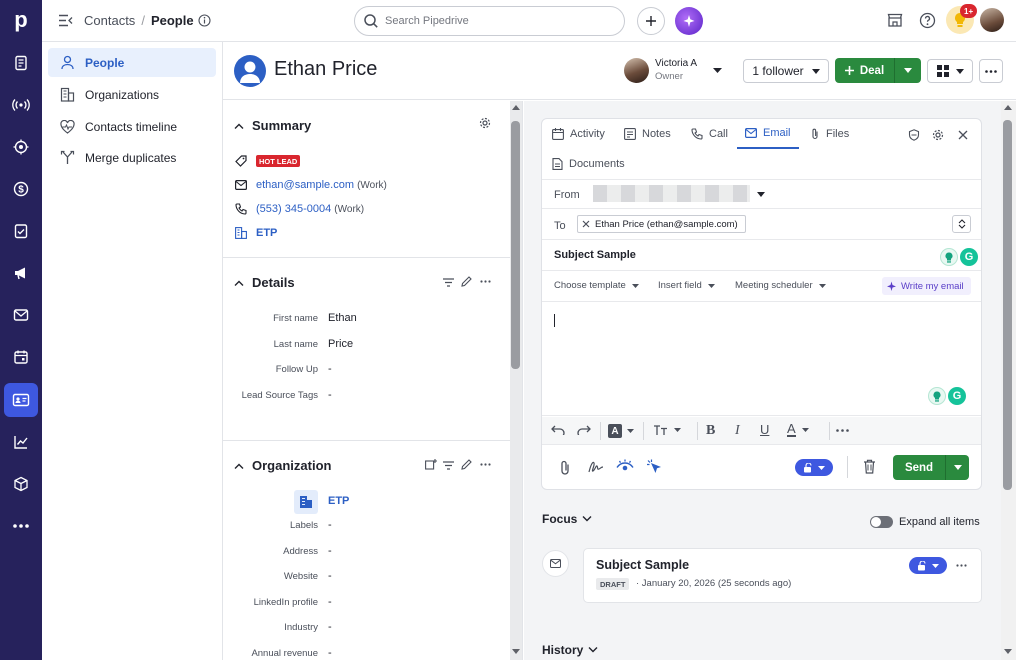  I want to click on sidebar-item-merge-duplicates: Merge duplicates, so click(132, 157).